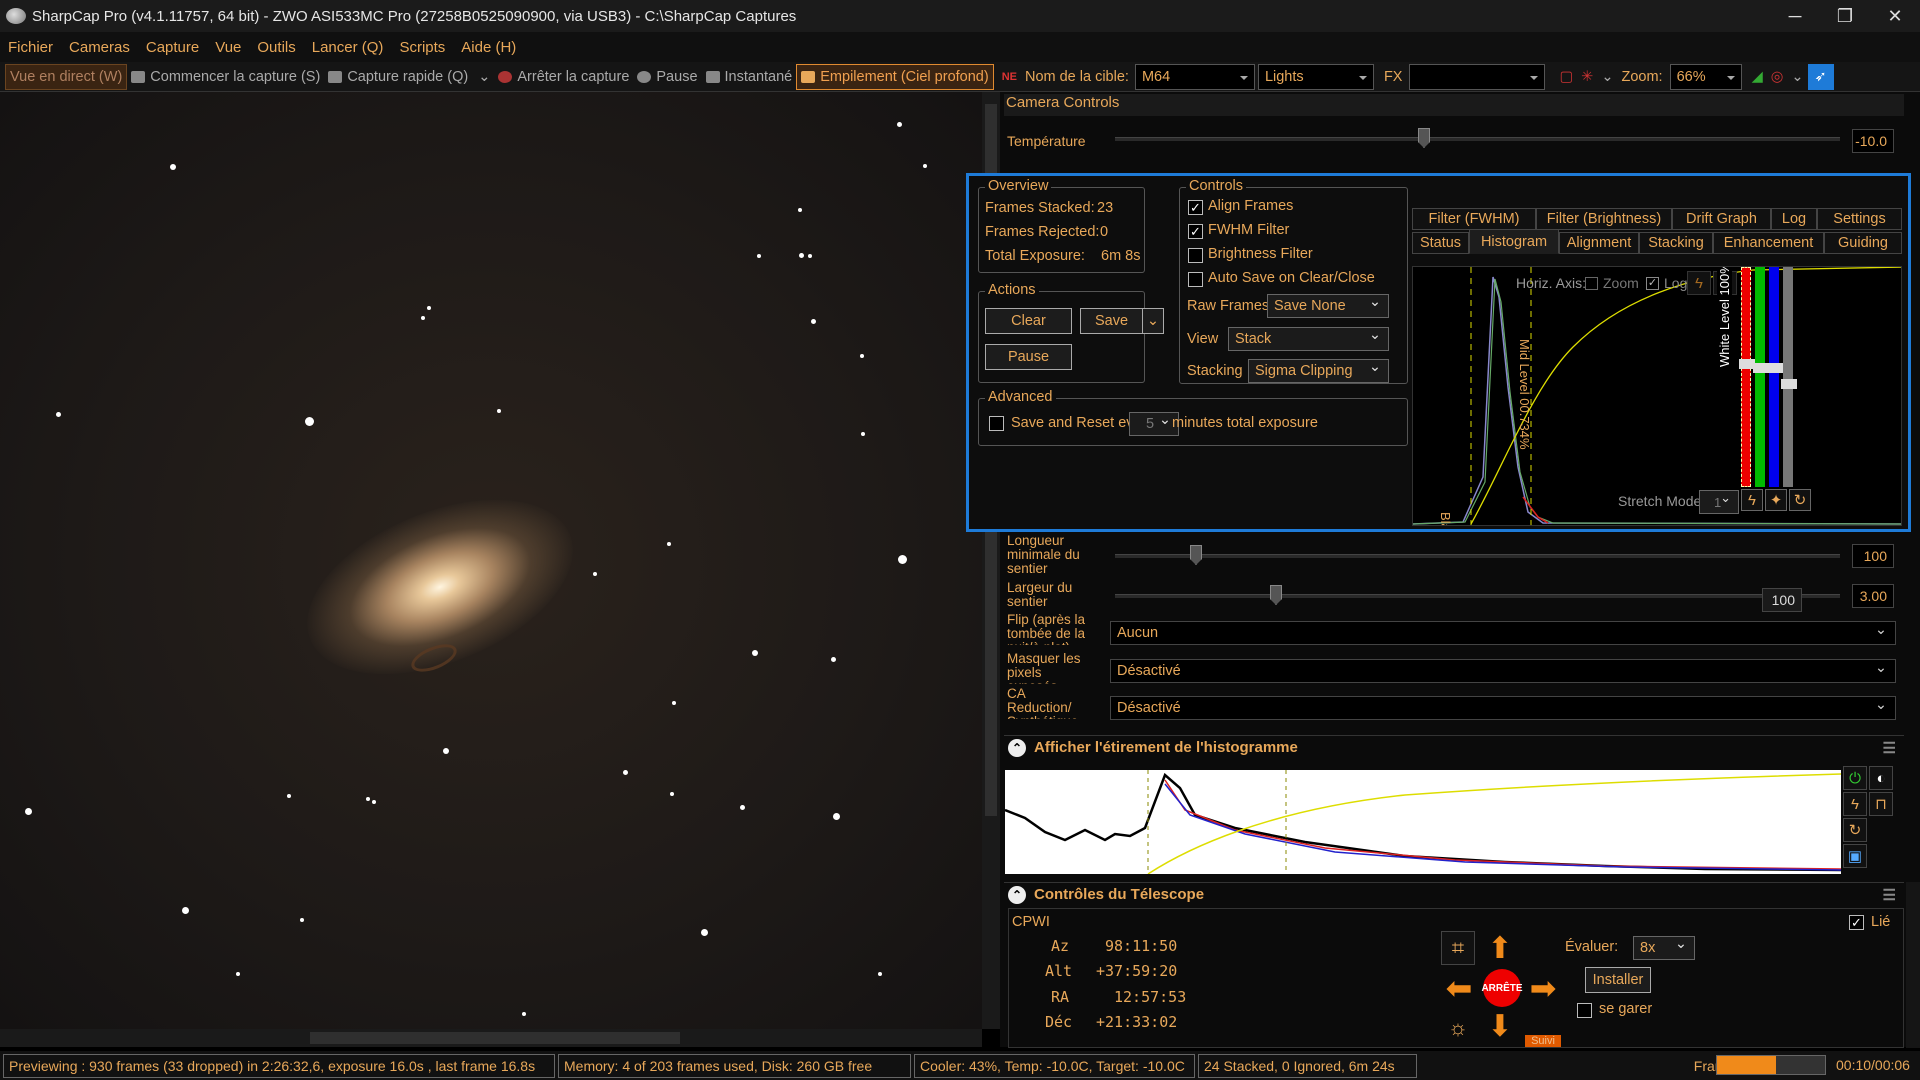  I want to click on histogram-section-header: ⌃ Afficher l'étirement de l'histogramme ☰, so click(1454, 747).